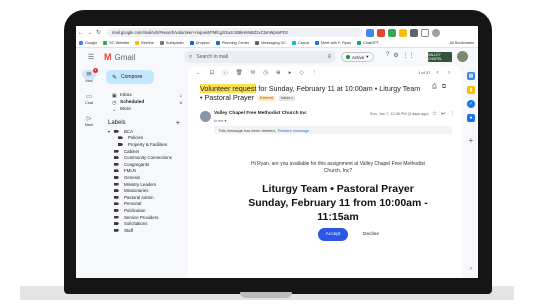 This screenshot has height=305, width=534. I want to click on back-arrow-icon: ←, so click(199, 73).